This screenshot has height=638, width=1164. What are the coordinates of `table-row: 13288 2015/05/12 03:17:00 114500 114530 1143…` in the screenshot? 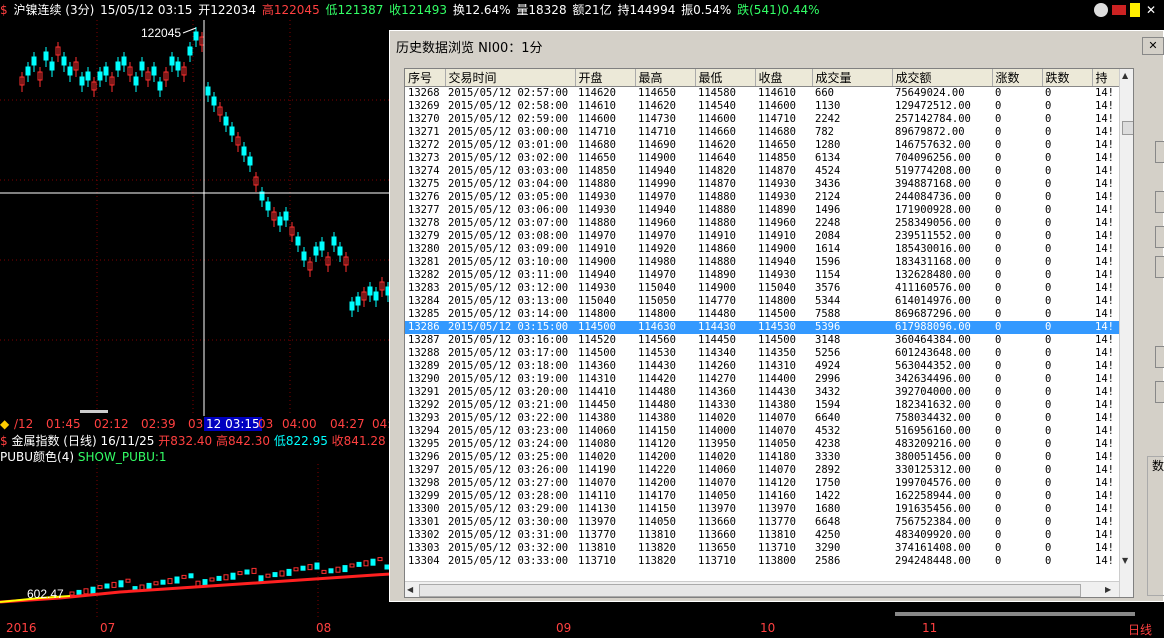 It's located at (762, 353).